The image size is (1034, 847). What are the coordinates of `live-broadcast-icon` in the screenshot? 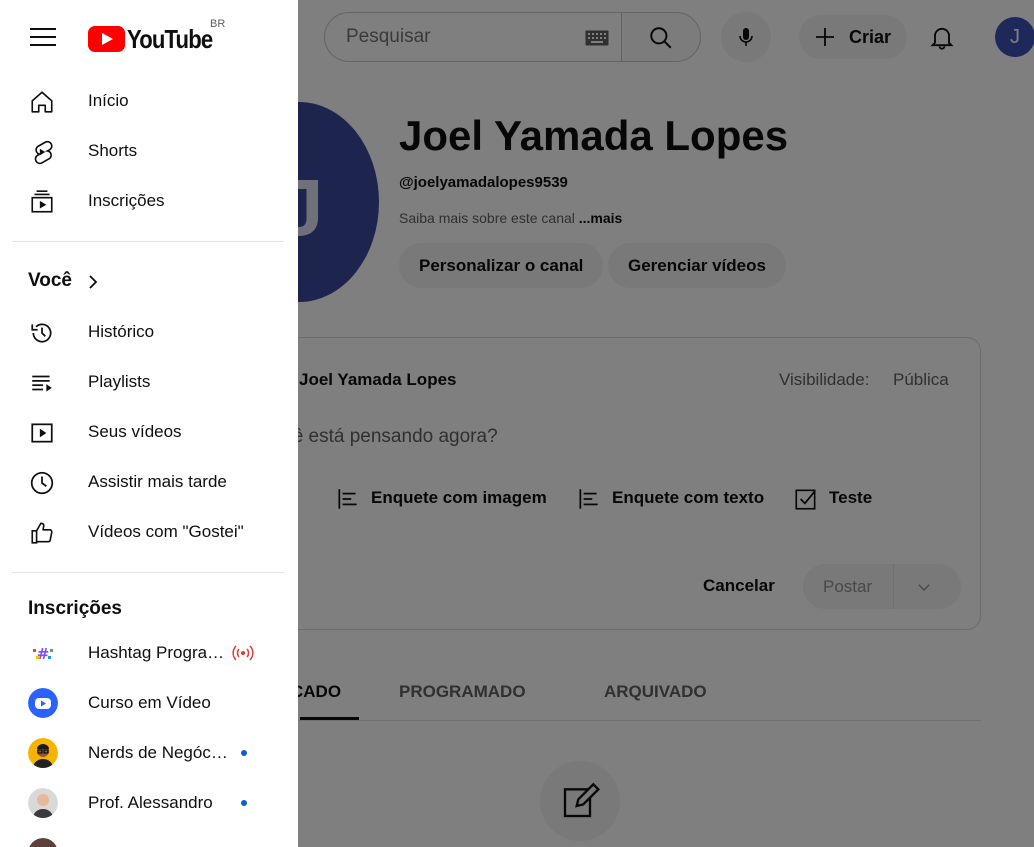 It's located at (243, 653).